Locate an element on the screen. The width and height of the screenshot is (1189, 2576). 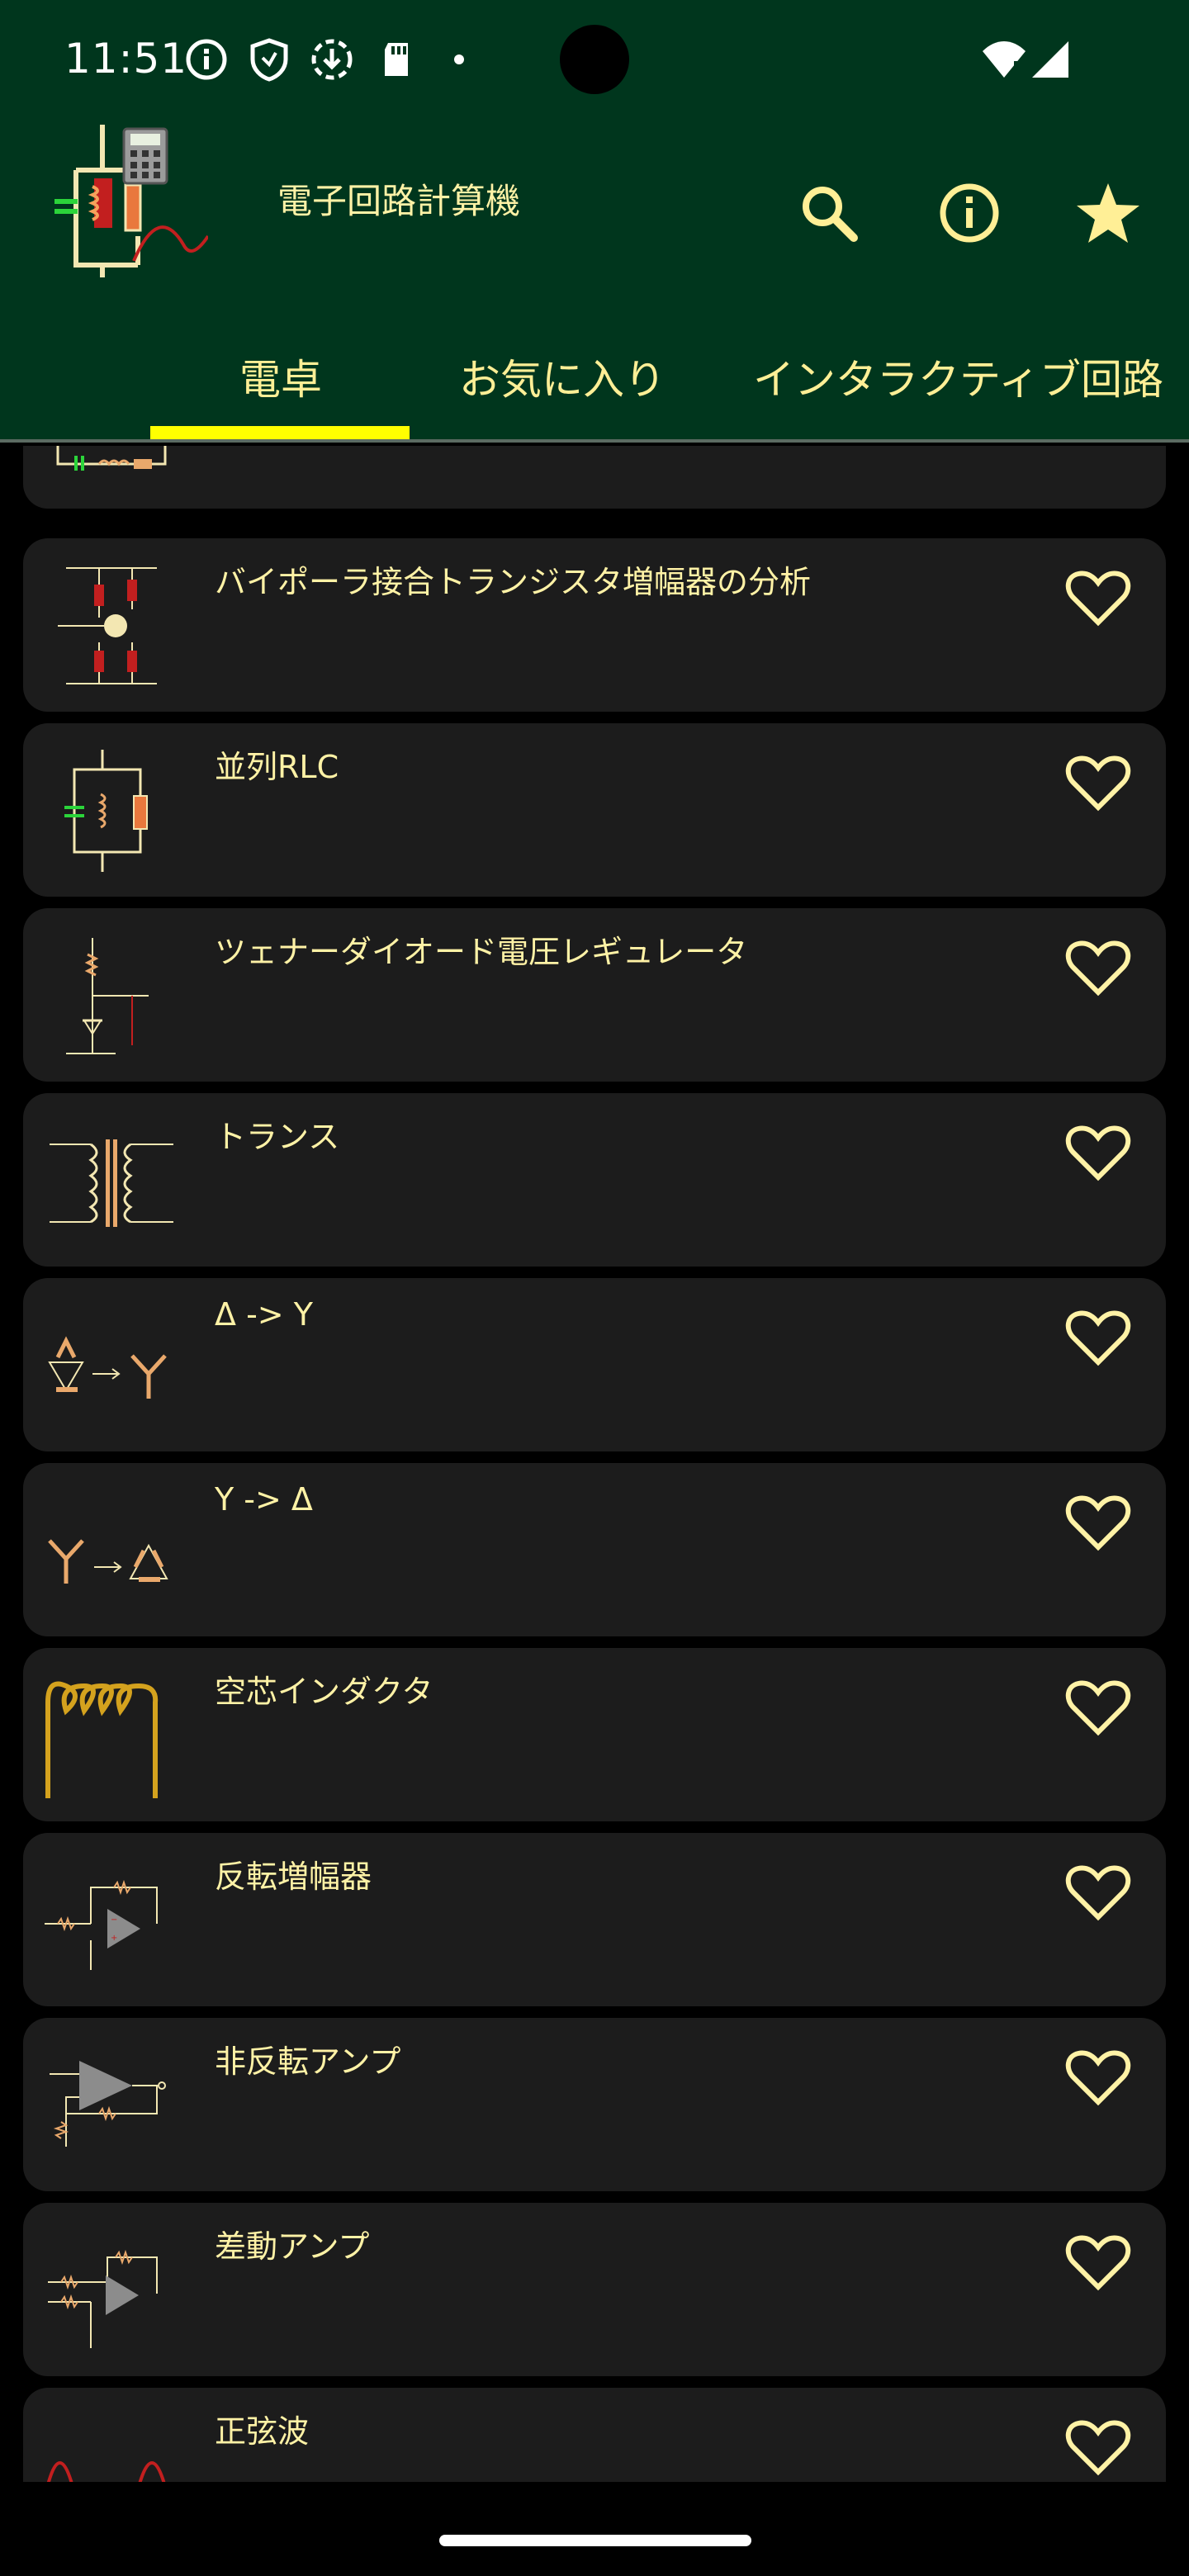
tab-calculators: 電卓 is located at coordinates (280, 376).